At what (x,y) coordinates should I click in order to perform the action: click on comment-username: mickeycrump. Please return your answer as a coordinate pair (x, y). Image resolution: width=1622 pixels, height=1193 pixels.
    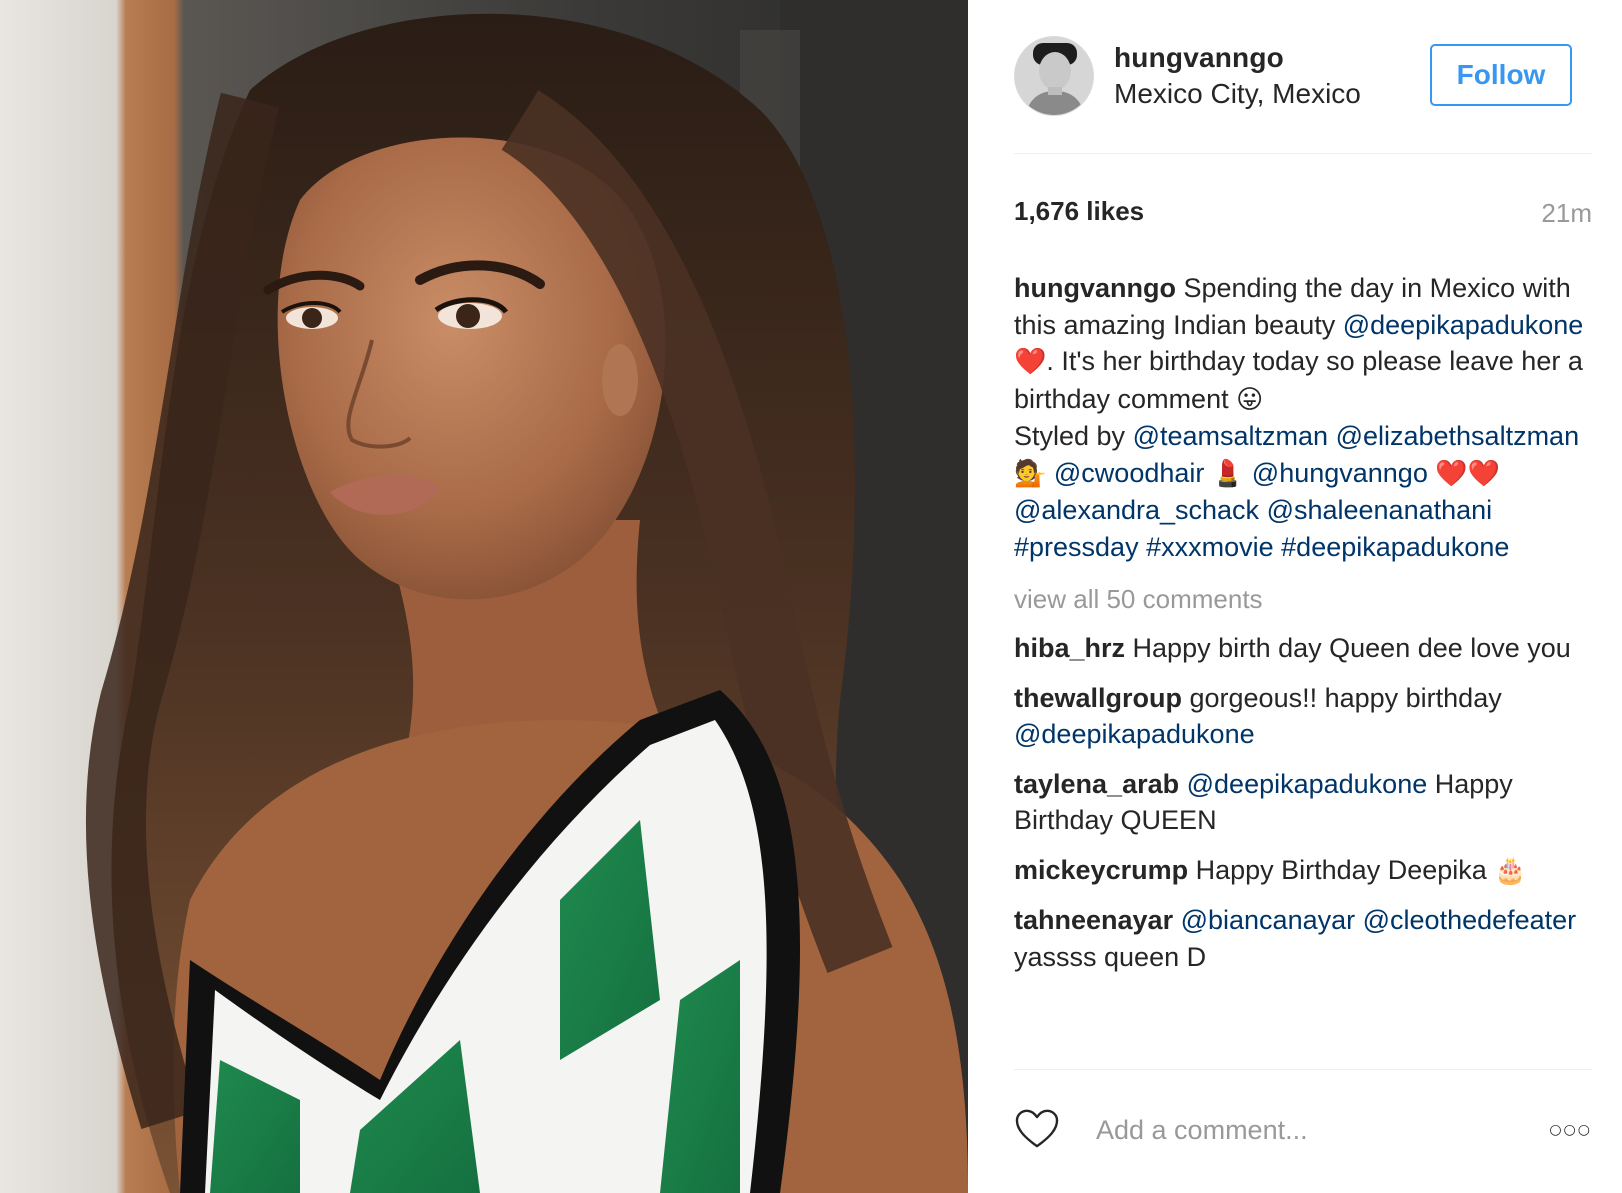
    Looking at the image, I should click on (1101, 870).